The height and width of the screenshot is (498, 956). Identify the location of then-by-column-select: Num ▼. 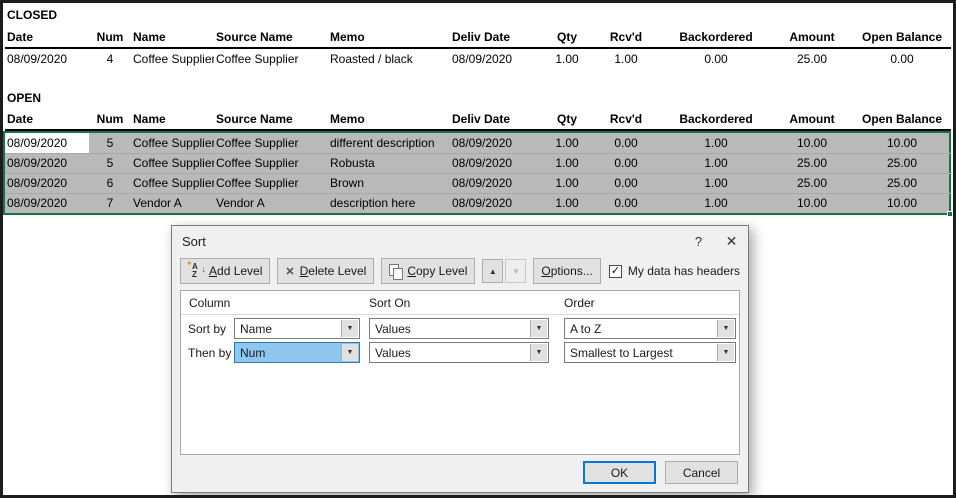
(297, 352).